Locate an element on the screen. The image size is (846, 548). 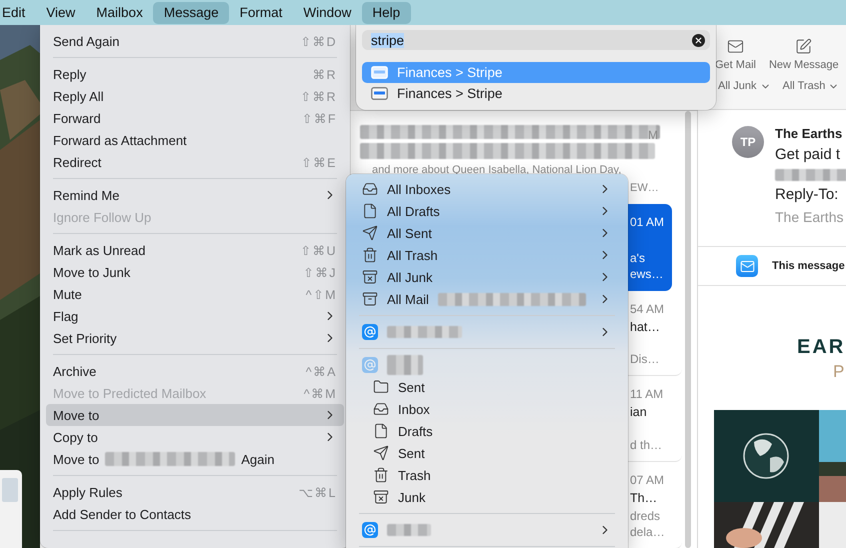
shortcut-text: ⇧⌘J is located at coordinates (320, 272).